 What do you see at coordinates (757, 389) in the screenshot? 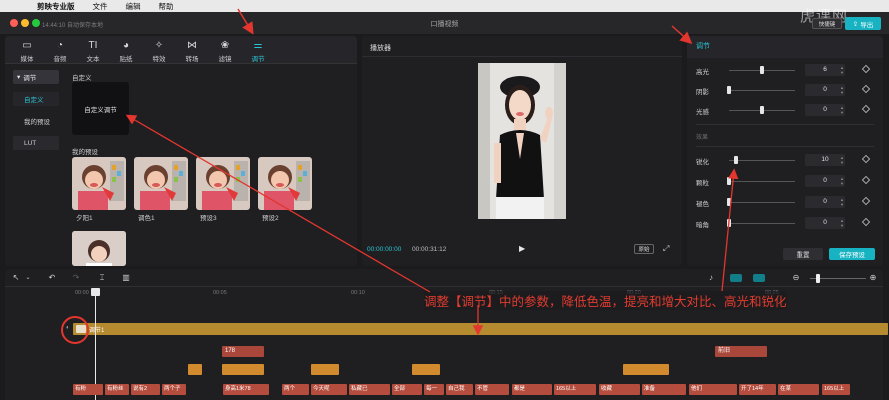
I see `subtitle-clip: 开了14年` at bounding box center [757, 389].